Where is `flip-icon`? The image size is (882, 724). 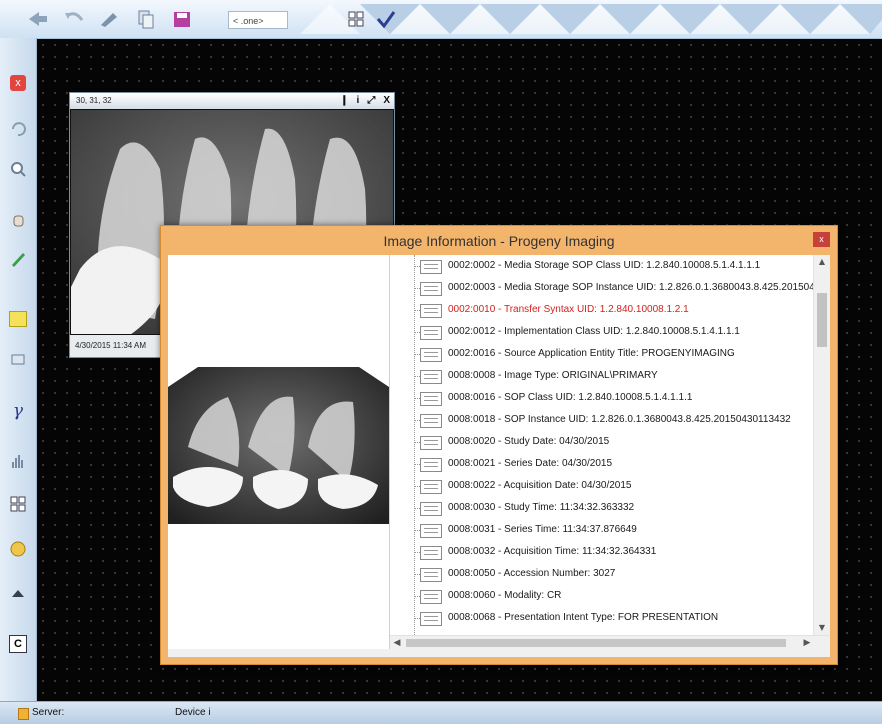
flip-icon is located at coordinates (18, 359).